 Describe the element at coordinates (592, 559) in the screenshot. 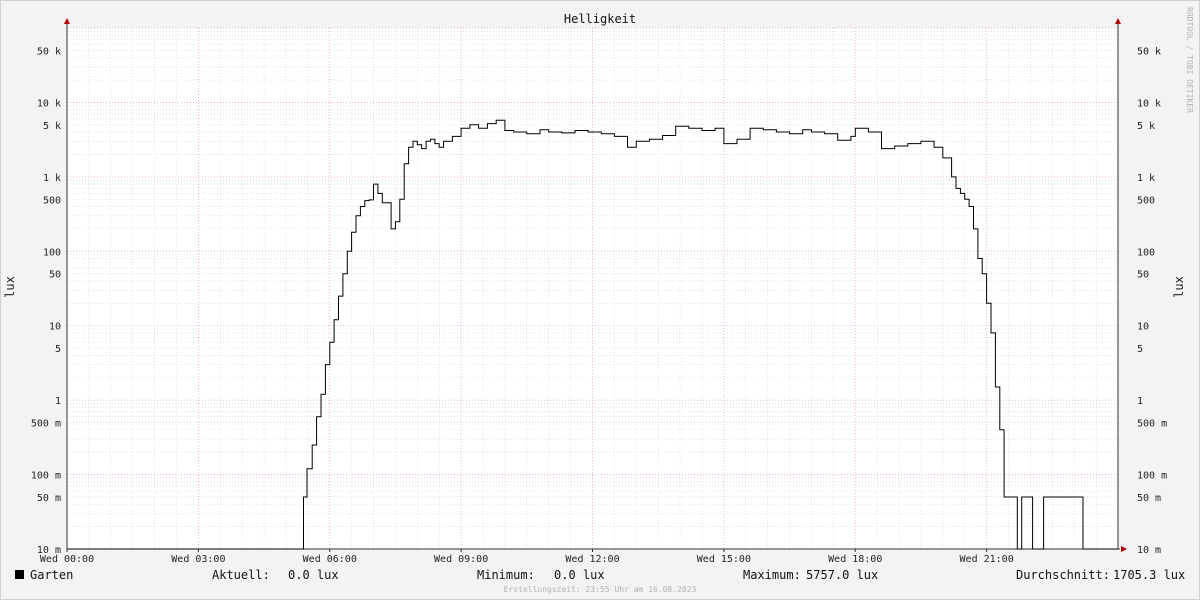

I see `x-tick-label: Wed 12:00` at that location.